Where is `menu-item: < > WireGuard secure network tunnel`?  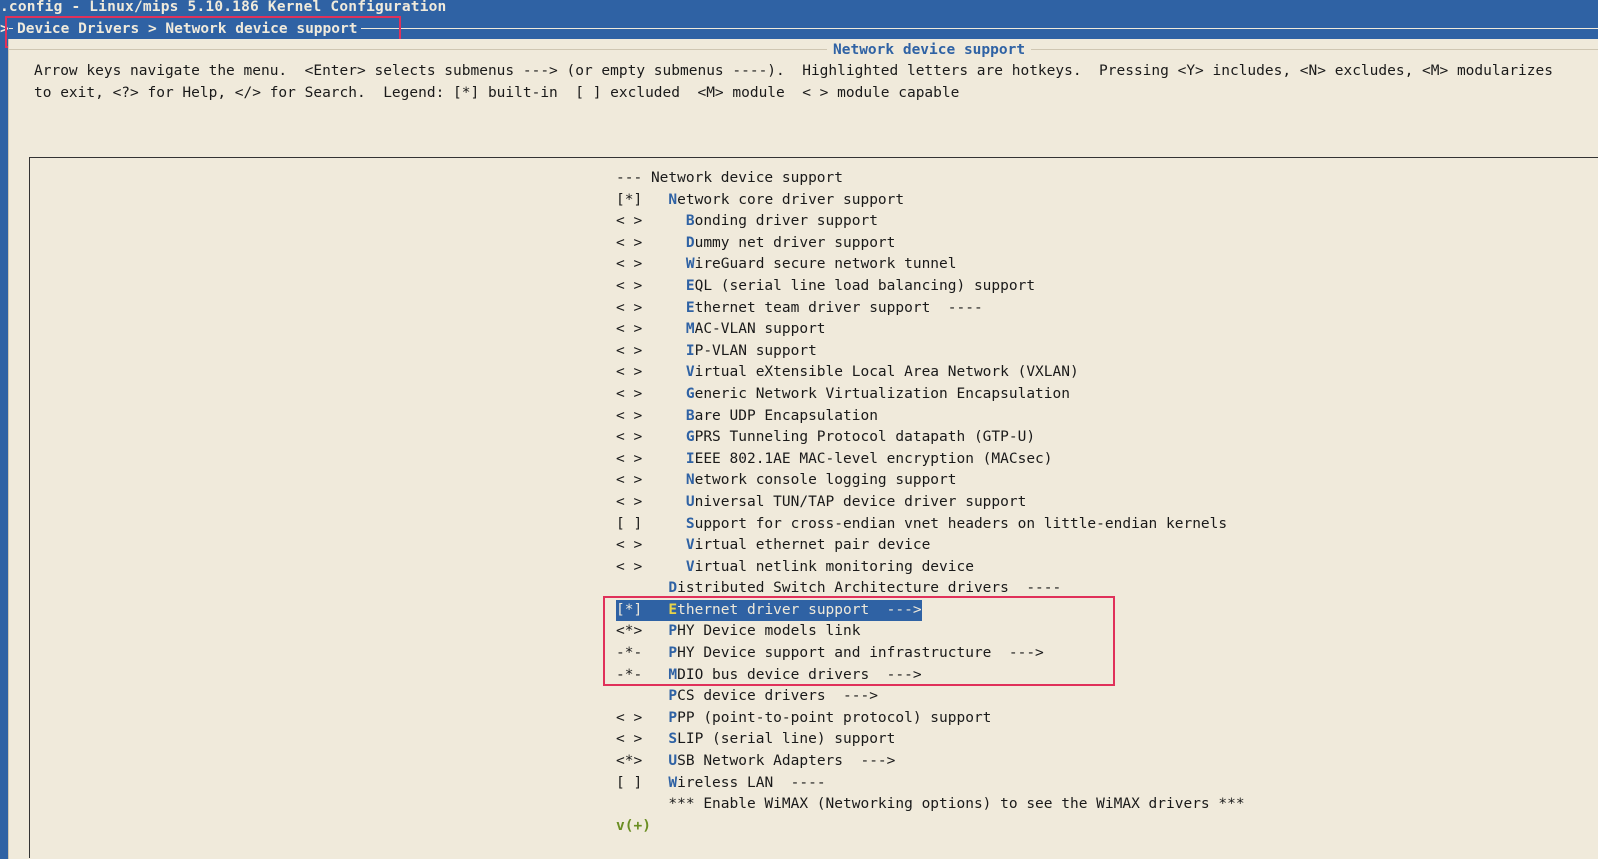 menu-item: < > WireGuard secure network tunnel is located at coordinates (930, 265).